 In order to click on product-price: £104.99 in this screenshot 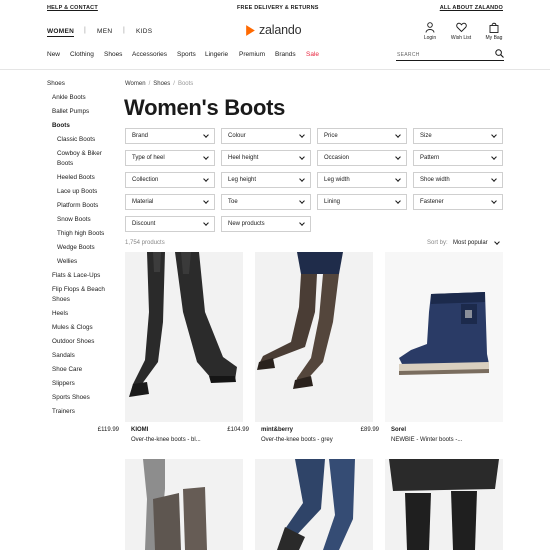, I will do `click(238, 430)`.